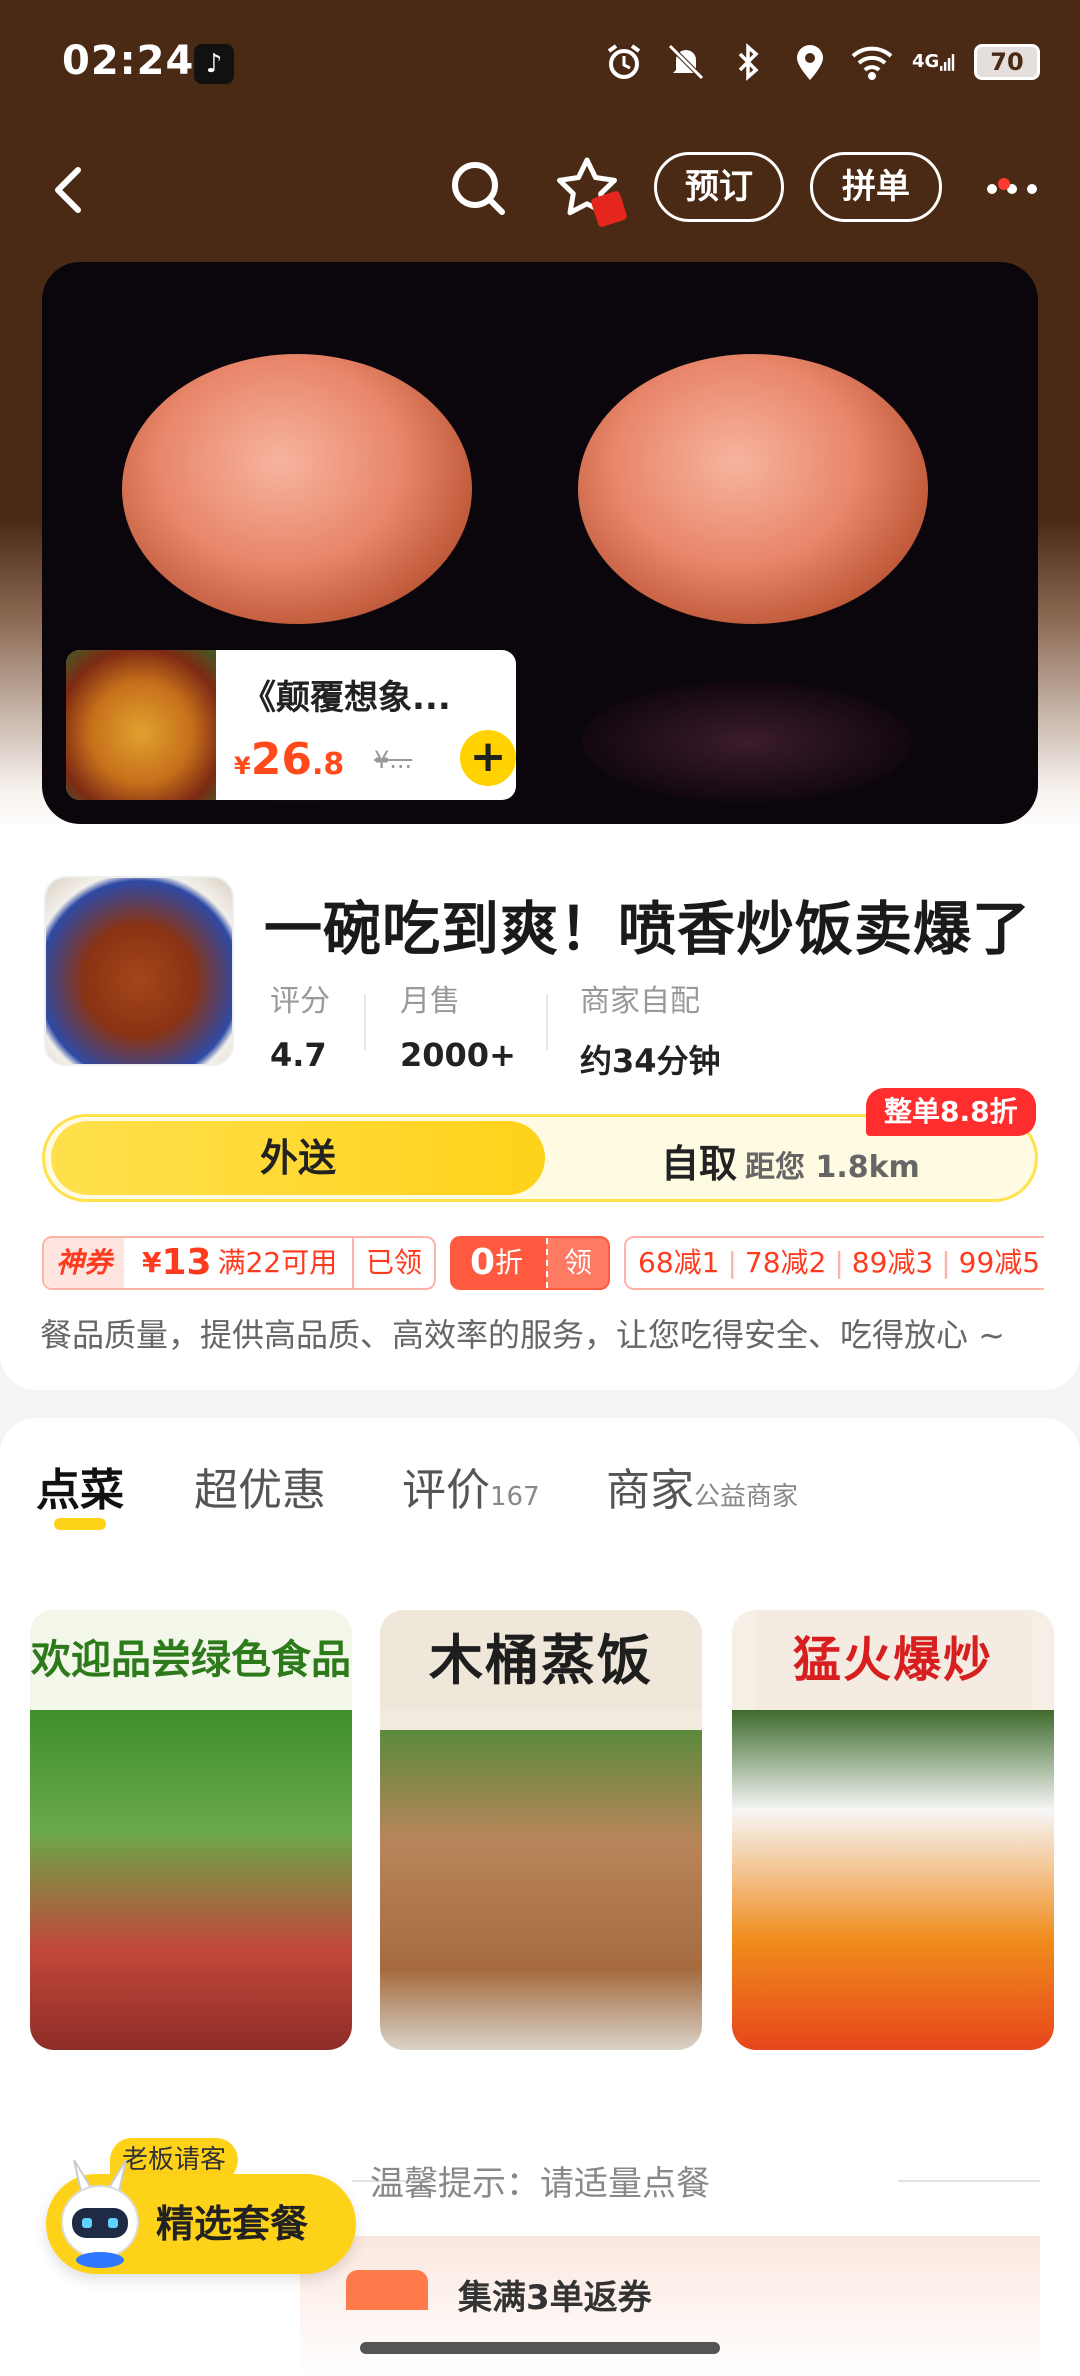 Image resolution: width=1080 pixels, height=2376 pixels. I want to click on status-time: 02:24, so click(128, 61).